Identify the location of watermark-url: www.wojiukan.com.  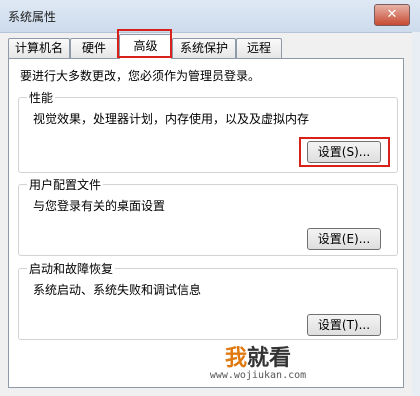
(258, 375).